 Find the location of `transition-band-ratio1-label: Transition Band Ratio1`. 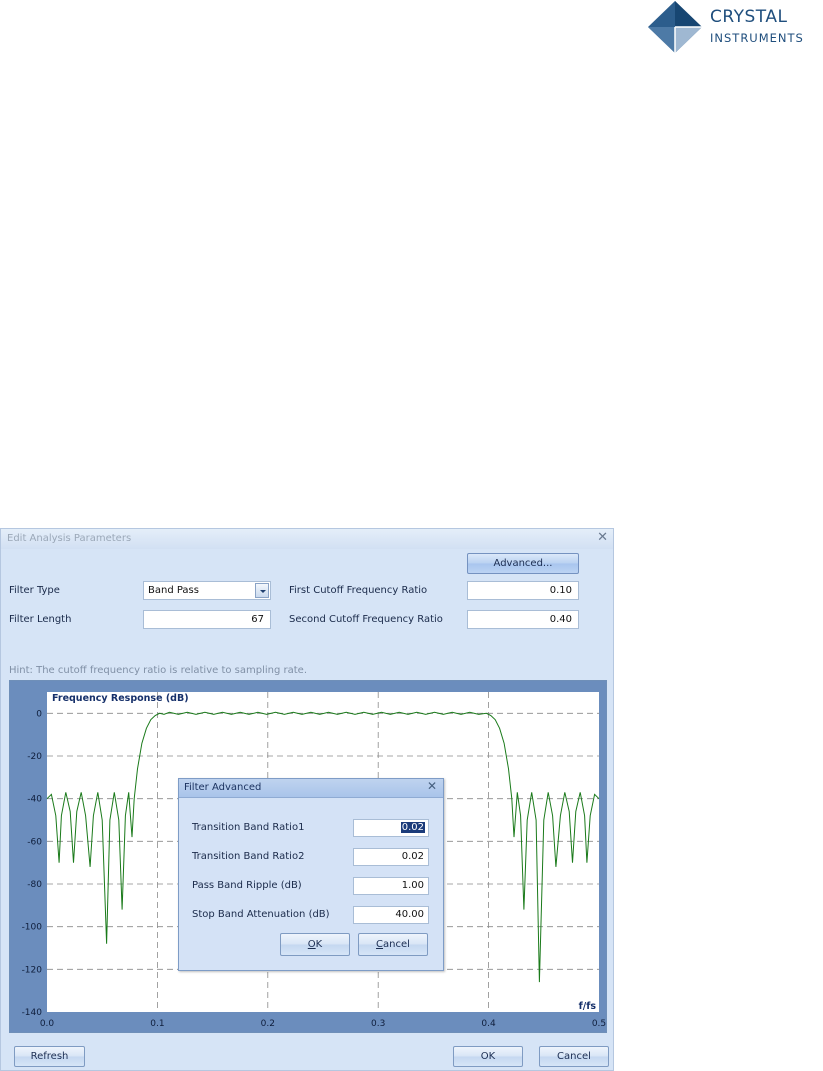

transition-band-ratio1-label: Transition Band Ratio1 is located at coordinates (248, 827).